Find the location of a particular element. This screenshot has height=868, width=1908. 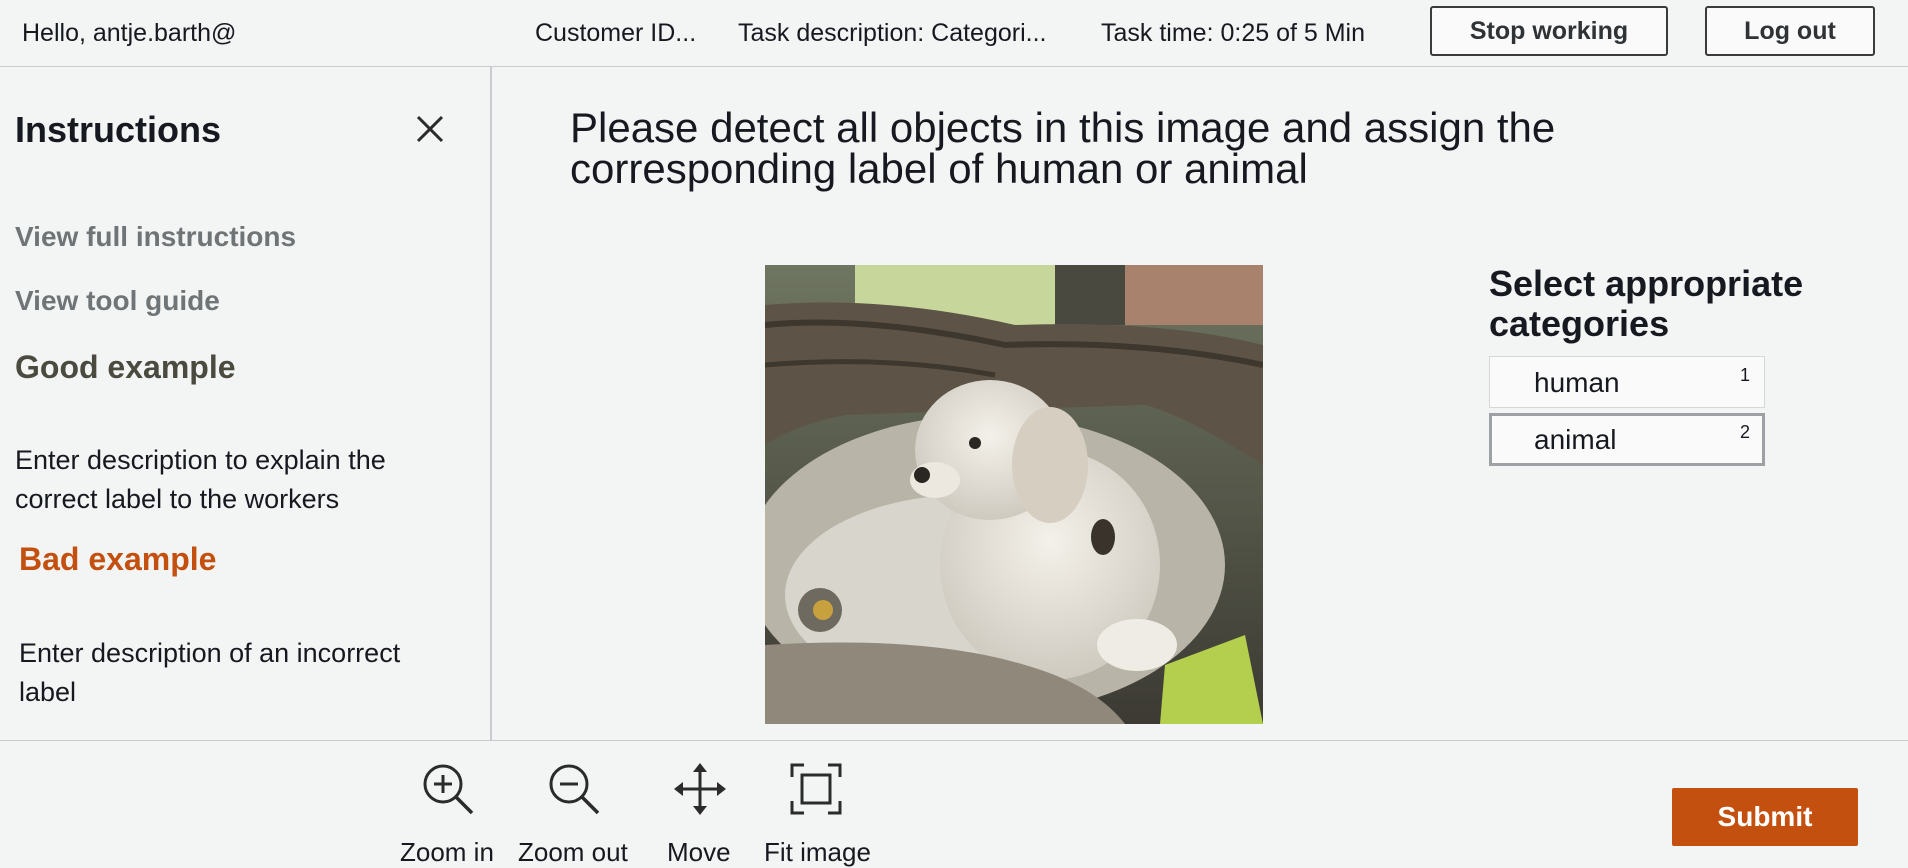

zoom-out-label: Zoom out is located at coordinates (573, 852).